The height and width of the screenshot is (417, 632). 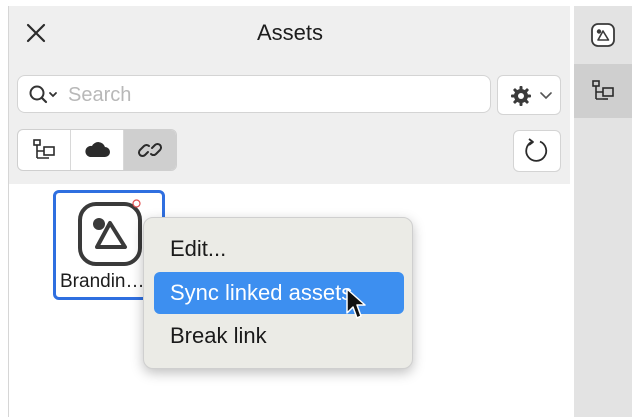 I want to click on panel-title: Assets, so click(x=290, y=32).